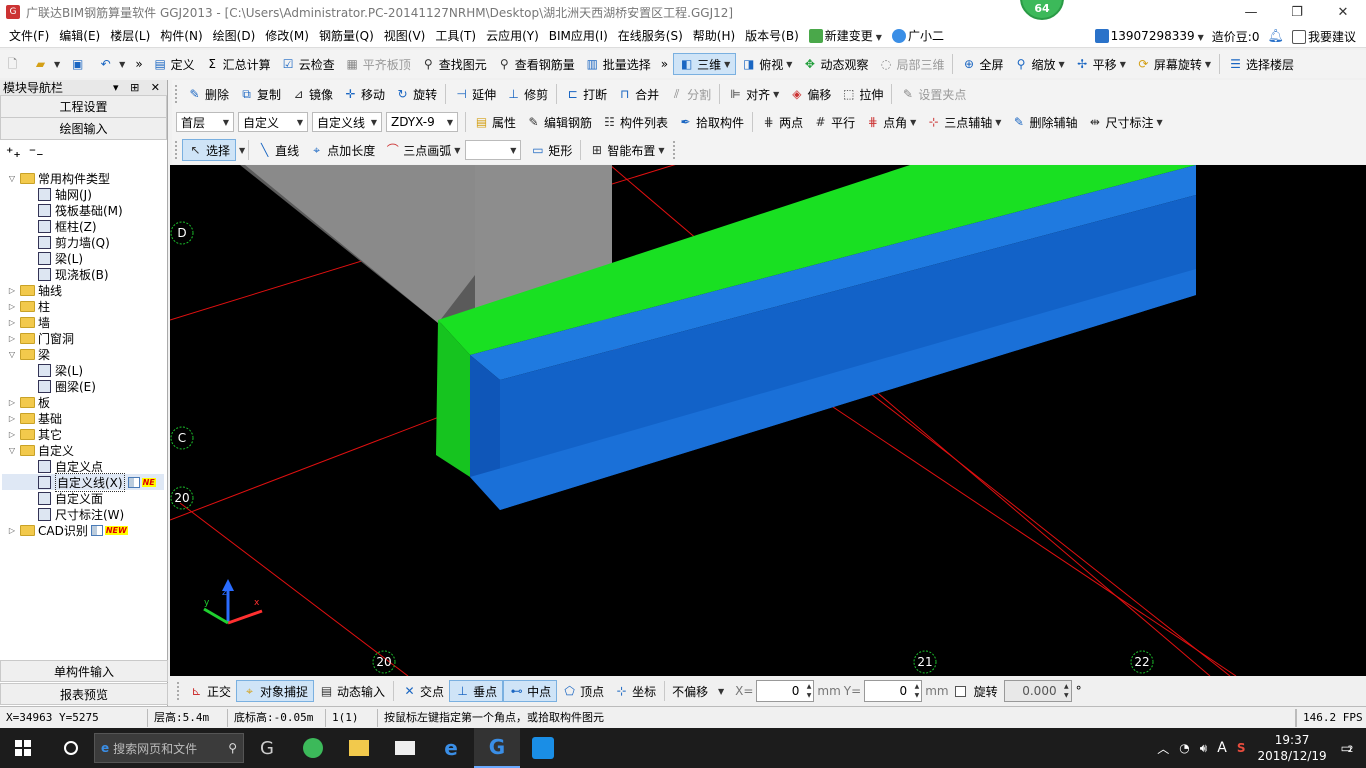 This screenshot has height=768, width=1366. Describe the element at coordinates (83, 194) in the screenshot. I see `tree-item: 轴网(J)` at that location.